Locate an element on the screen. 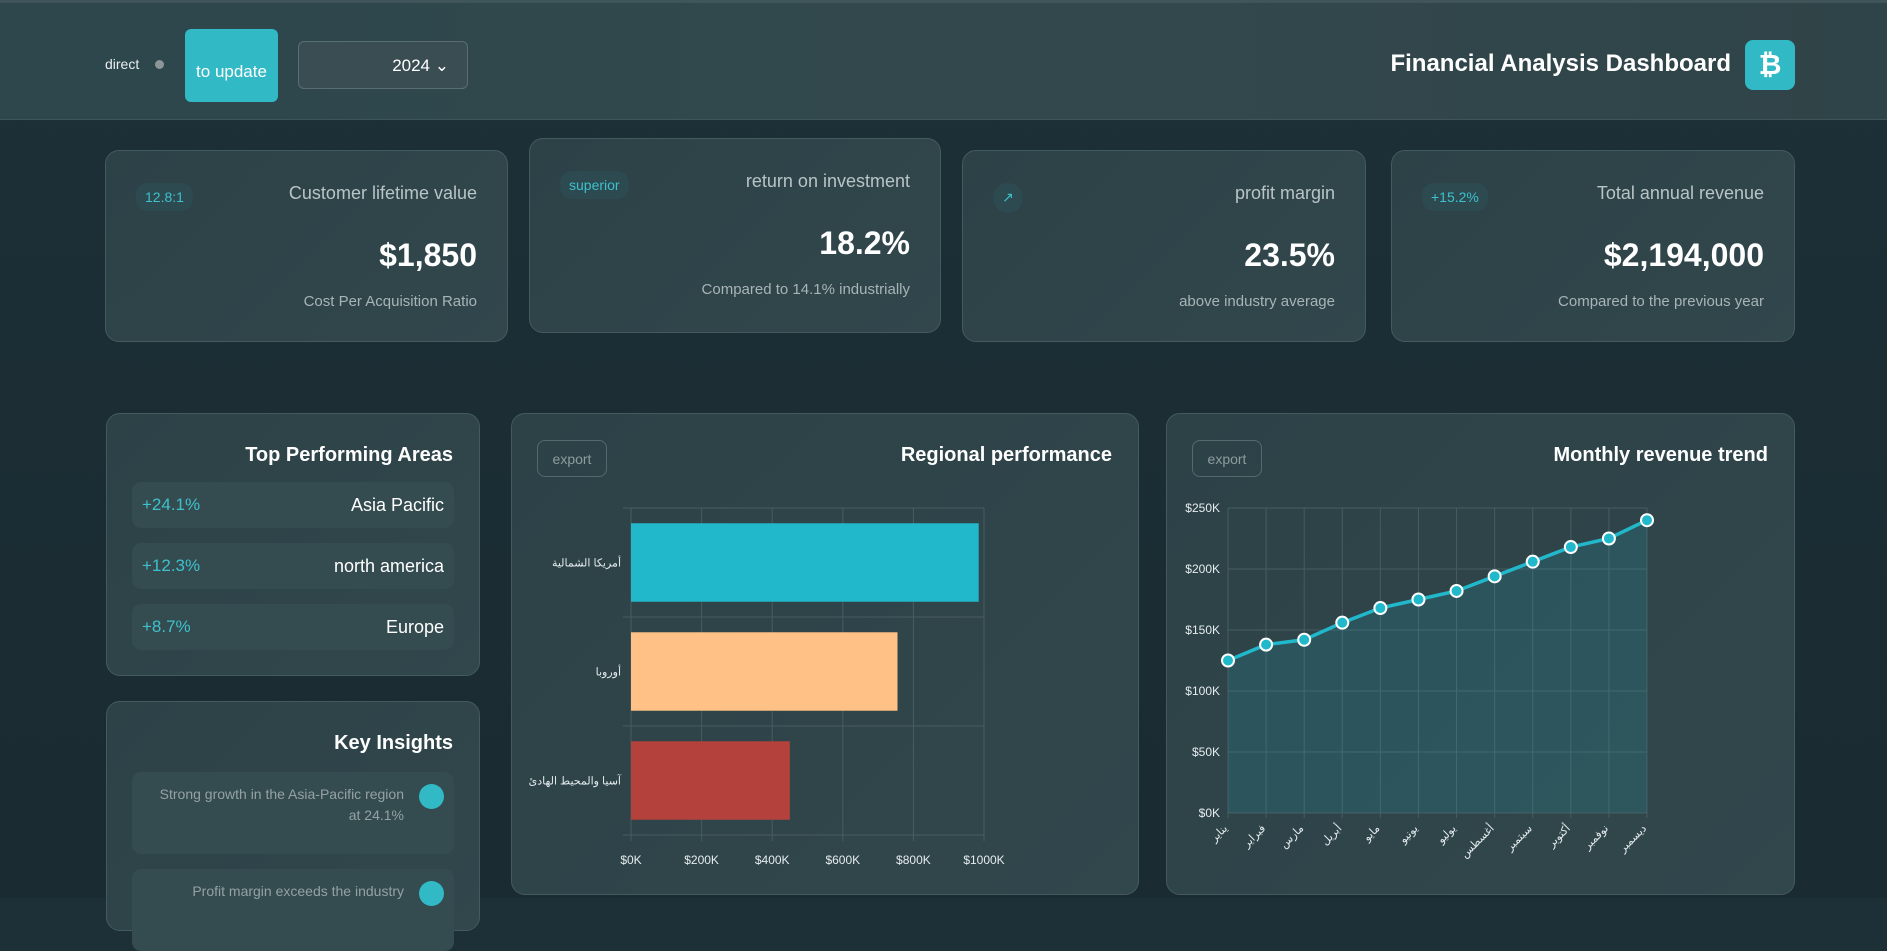  x-tick-label: أكتوبر is located at coordinates (1558, 835).